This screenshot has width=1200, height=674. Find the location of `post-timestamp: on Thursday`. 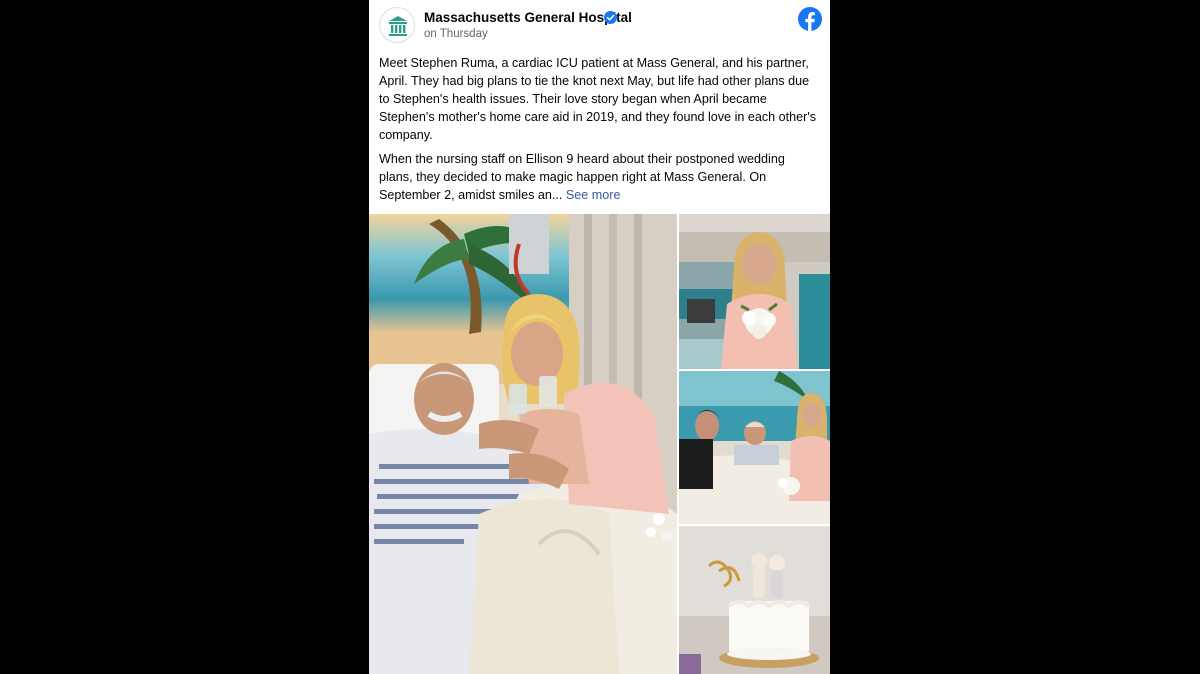

post-timestamp: on Thursday is located at coordinates (456, 34).